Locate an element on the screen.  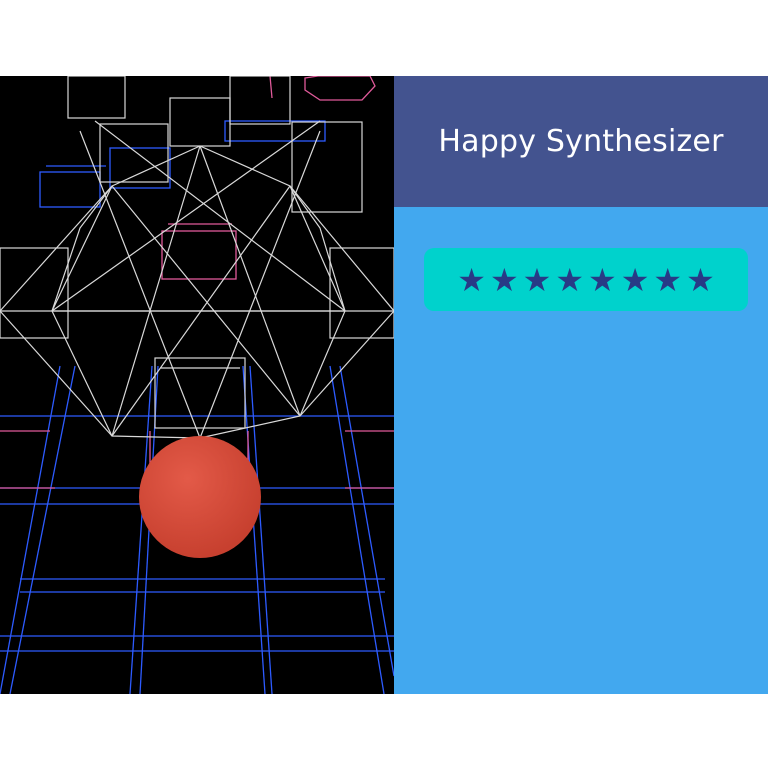
game-title: Happy Synthesizer is located at coordinates (581, 141).